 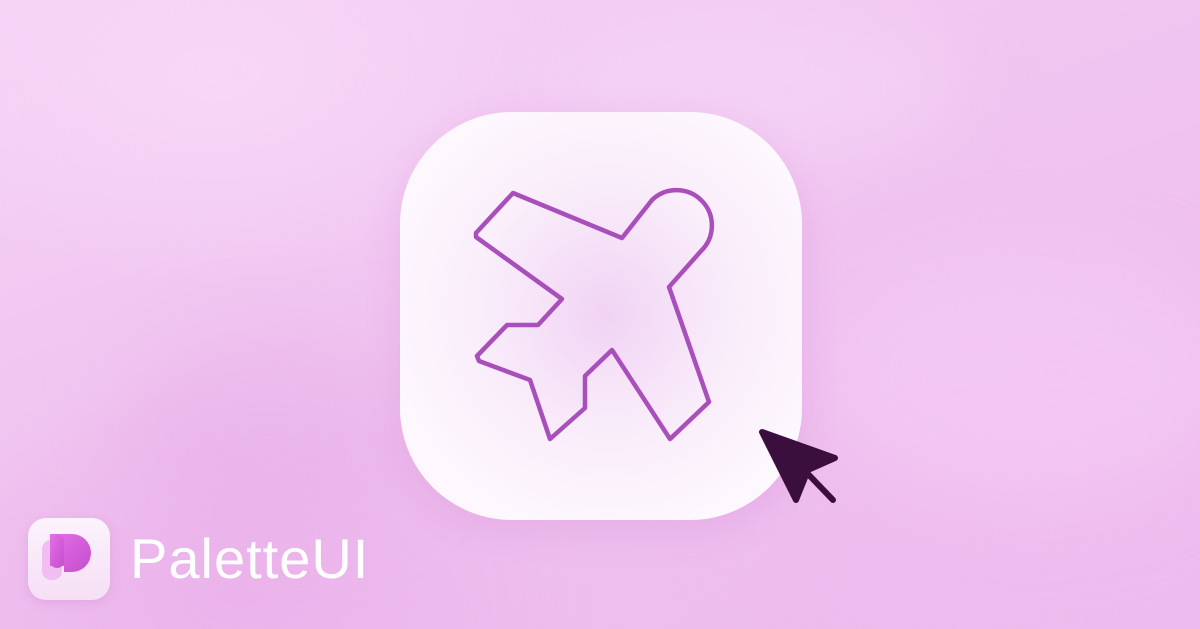 I want to click on brand-lockup: PaletteUI, so click(x=198, y=559).